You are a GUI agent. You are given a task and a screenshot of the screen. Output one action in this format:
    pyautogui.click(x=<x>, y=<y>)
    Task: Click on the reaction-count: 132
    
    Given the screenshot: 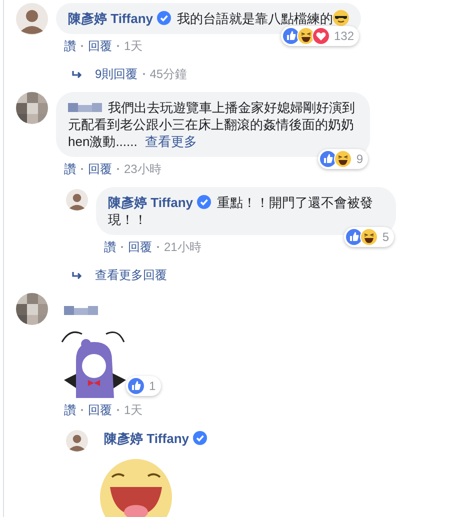 What is the action you would take?
    pyautogui.click(x=344, y=36)
    